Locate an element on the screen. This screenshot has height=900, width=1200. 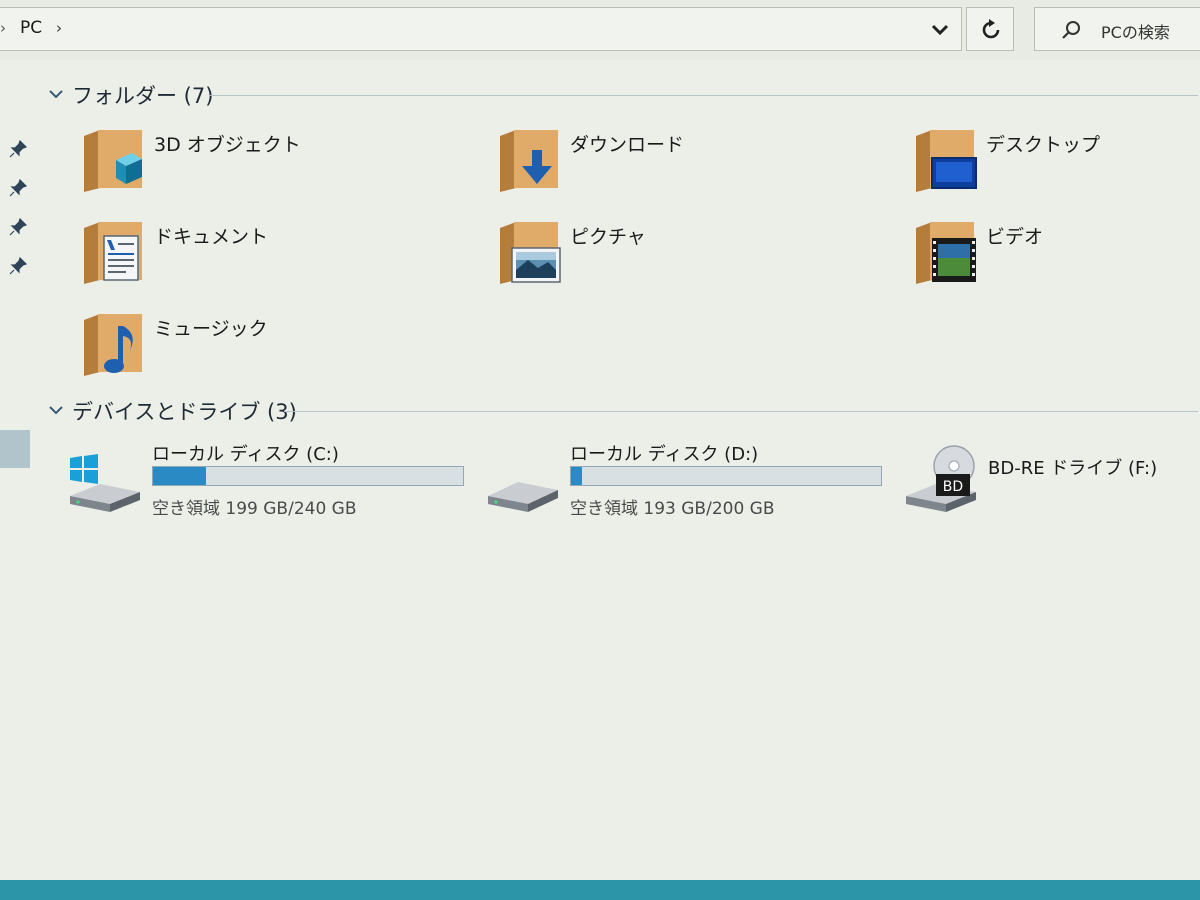
folder-desktop: デスクトップ is located at coordinates (1056, 168).